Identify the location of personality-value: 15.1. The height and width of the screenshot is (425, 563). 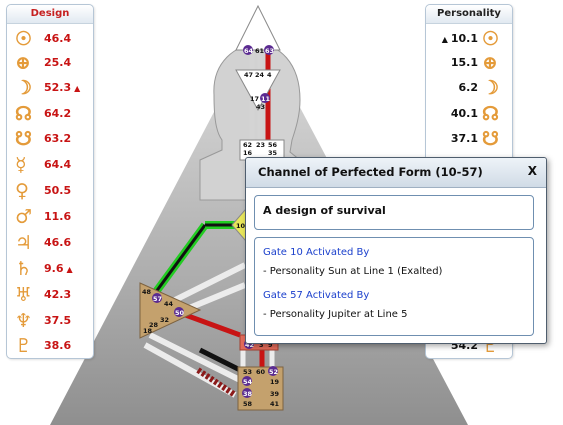
(464, 62).